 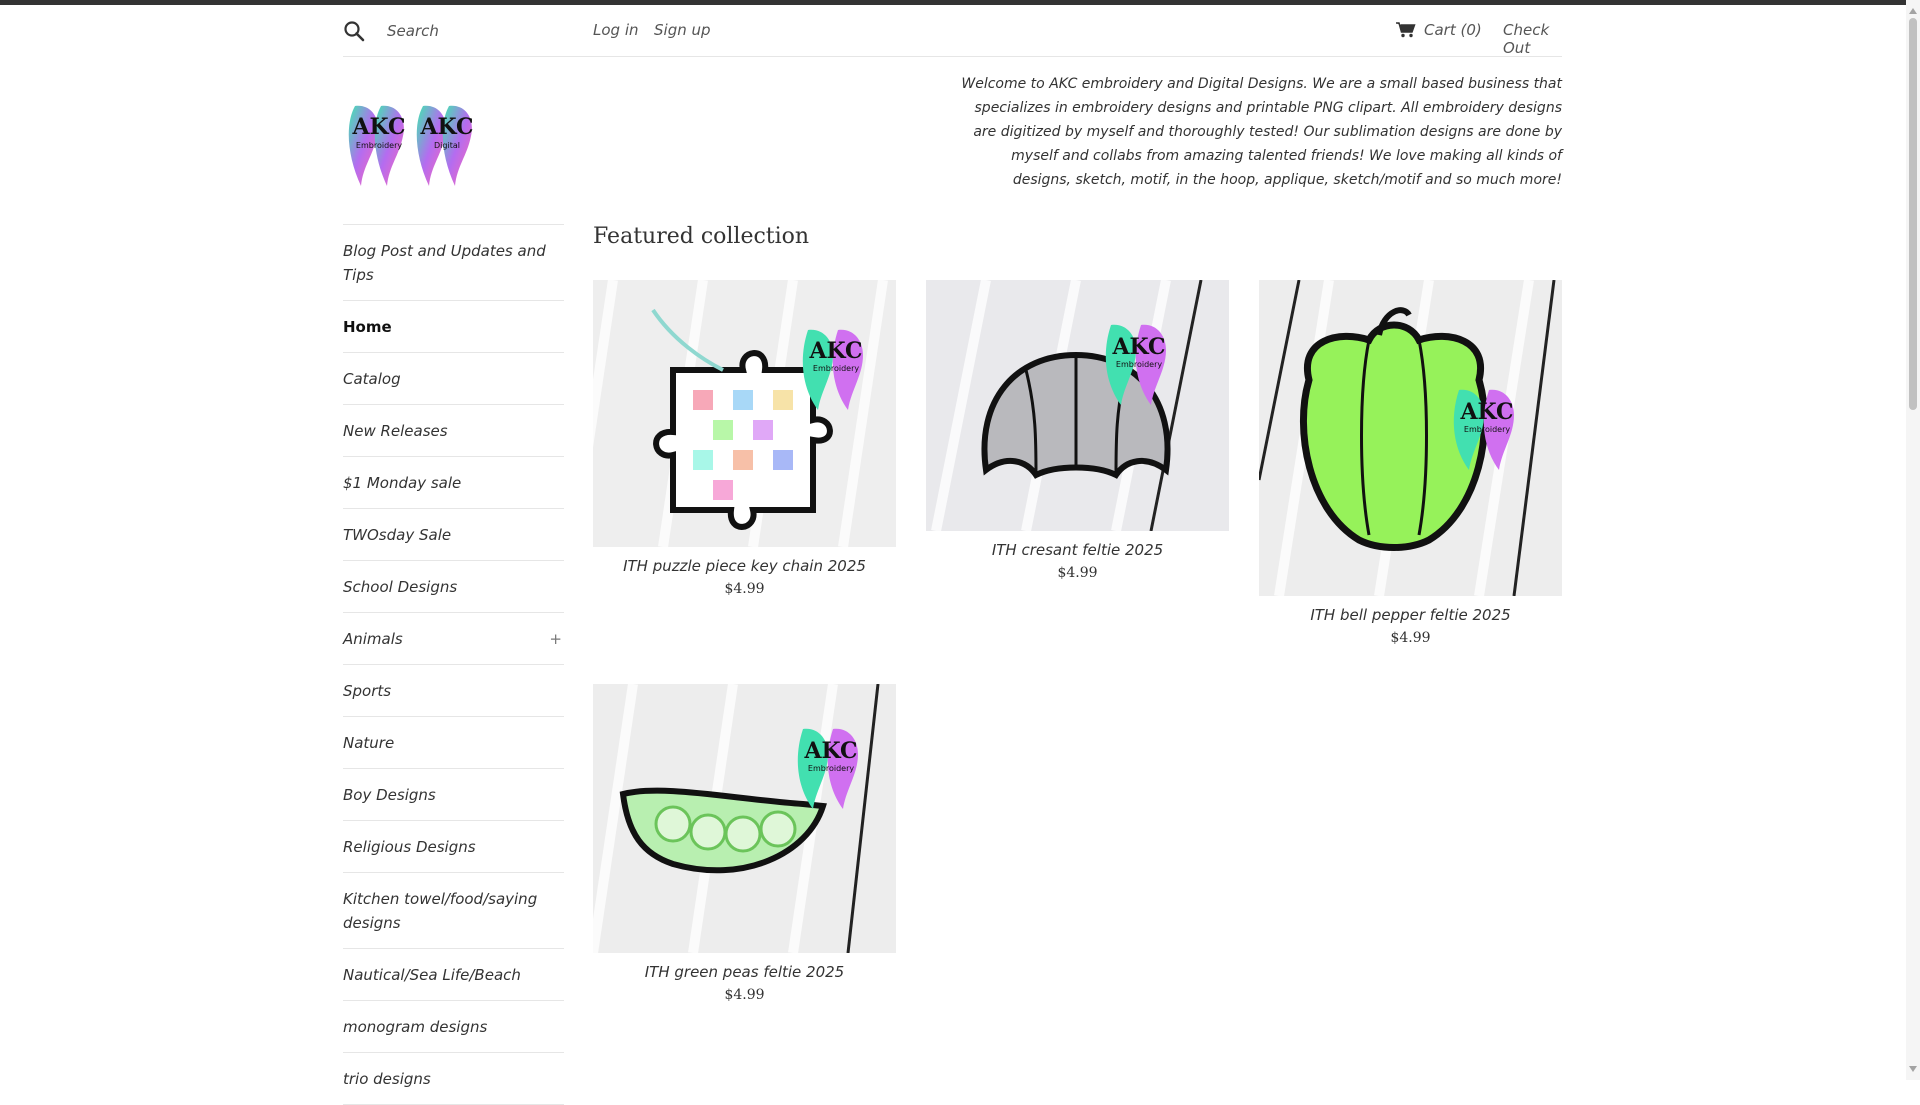 I want to click on sidebar-item-label: School Designs, so click(x=400, y=587).